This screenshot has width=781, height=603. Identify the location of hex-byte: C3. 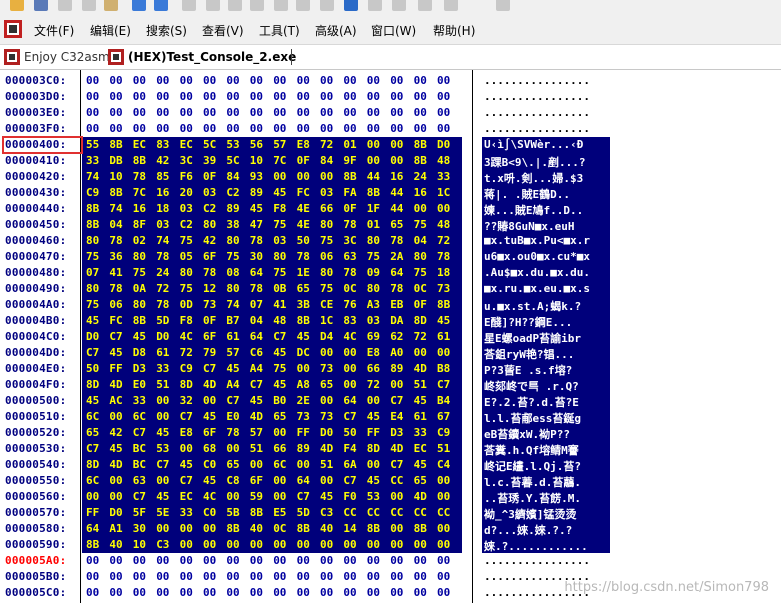
(162, 544).